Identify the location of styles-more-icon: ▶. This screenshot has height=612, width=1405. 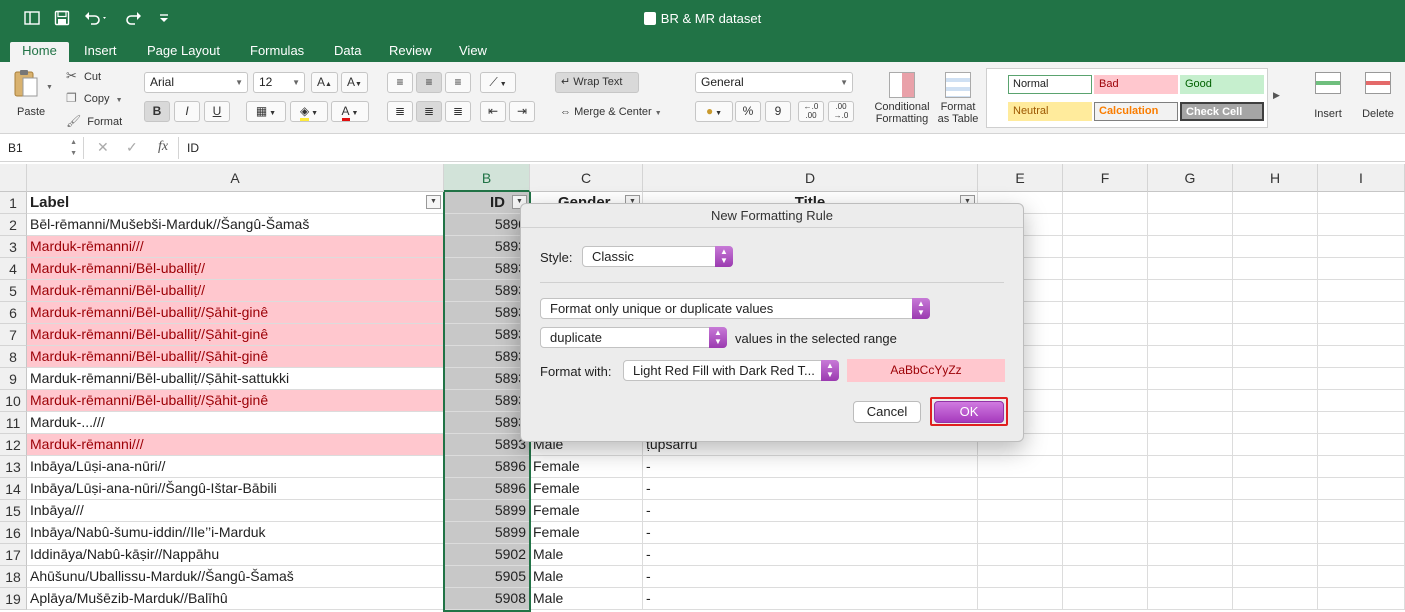
(1276, 95).